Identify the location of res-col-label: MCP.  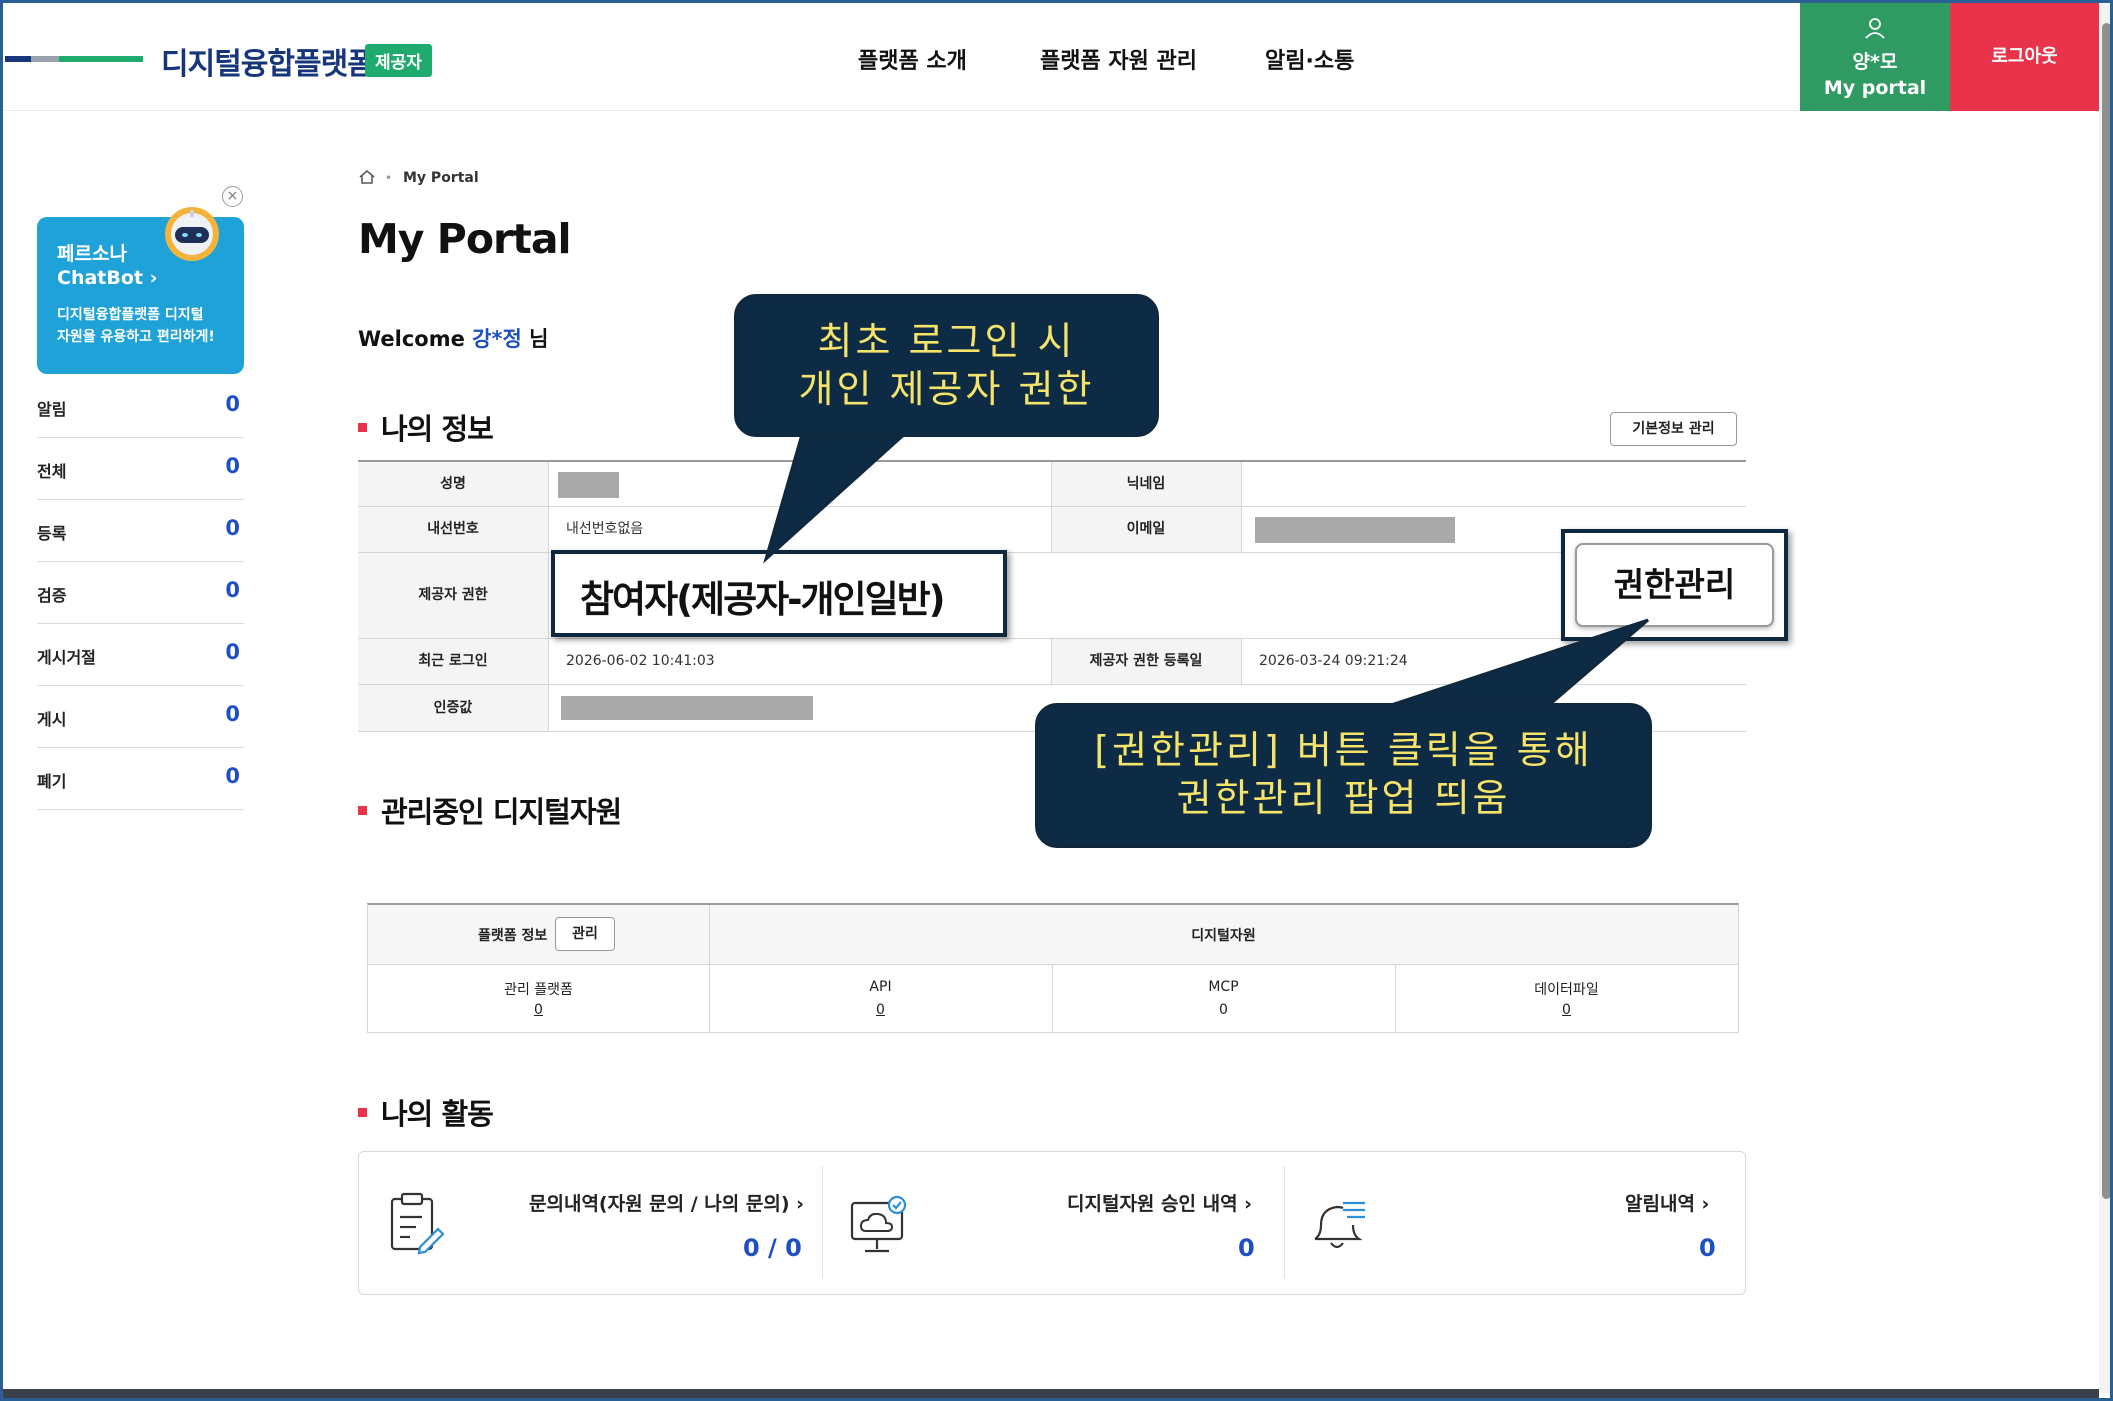
(1223, 987).